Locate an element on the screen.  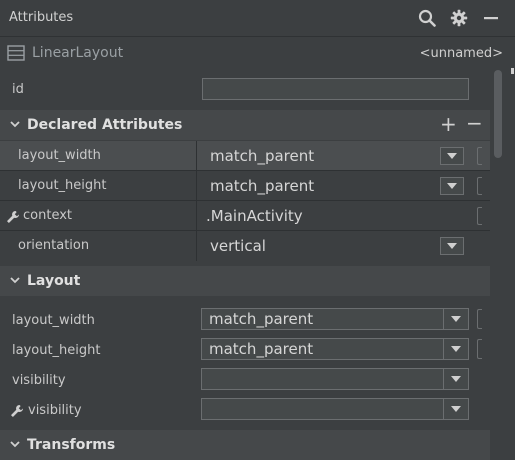
remove-attribute-button: − is located at coordinates (474, 123).